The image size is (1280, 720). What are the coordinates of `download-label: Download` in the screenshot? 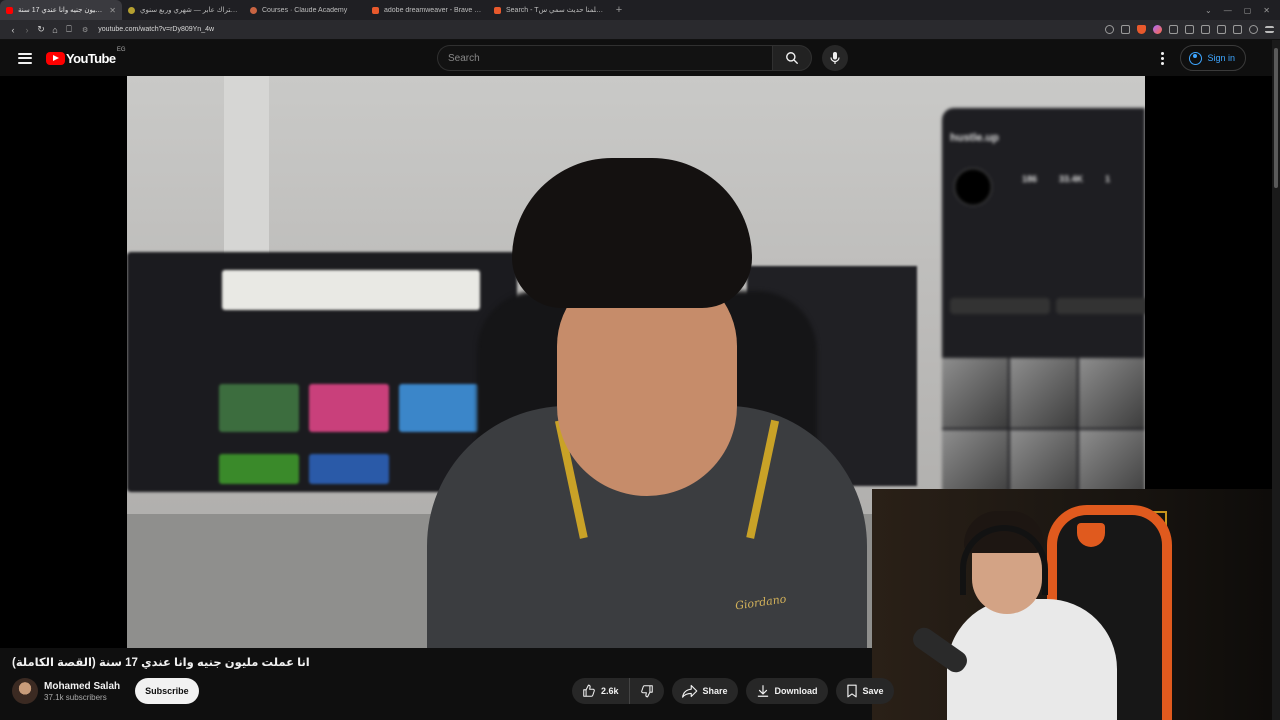 It's located at (796, 691).